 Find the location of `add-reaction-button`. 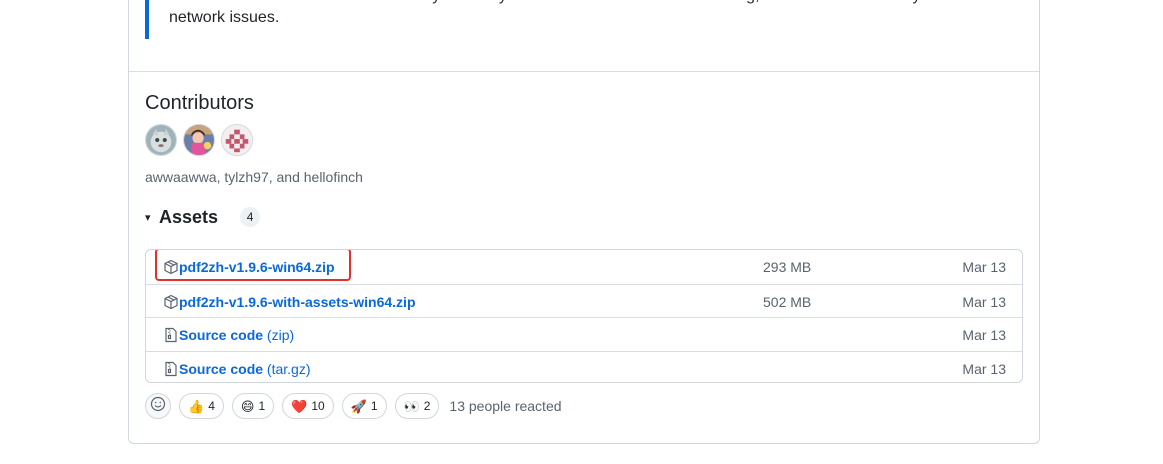

add-reaction-button is located at coordinates (158, 406).